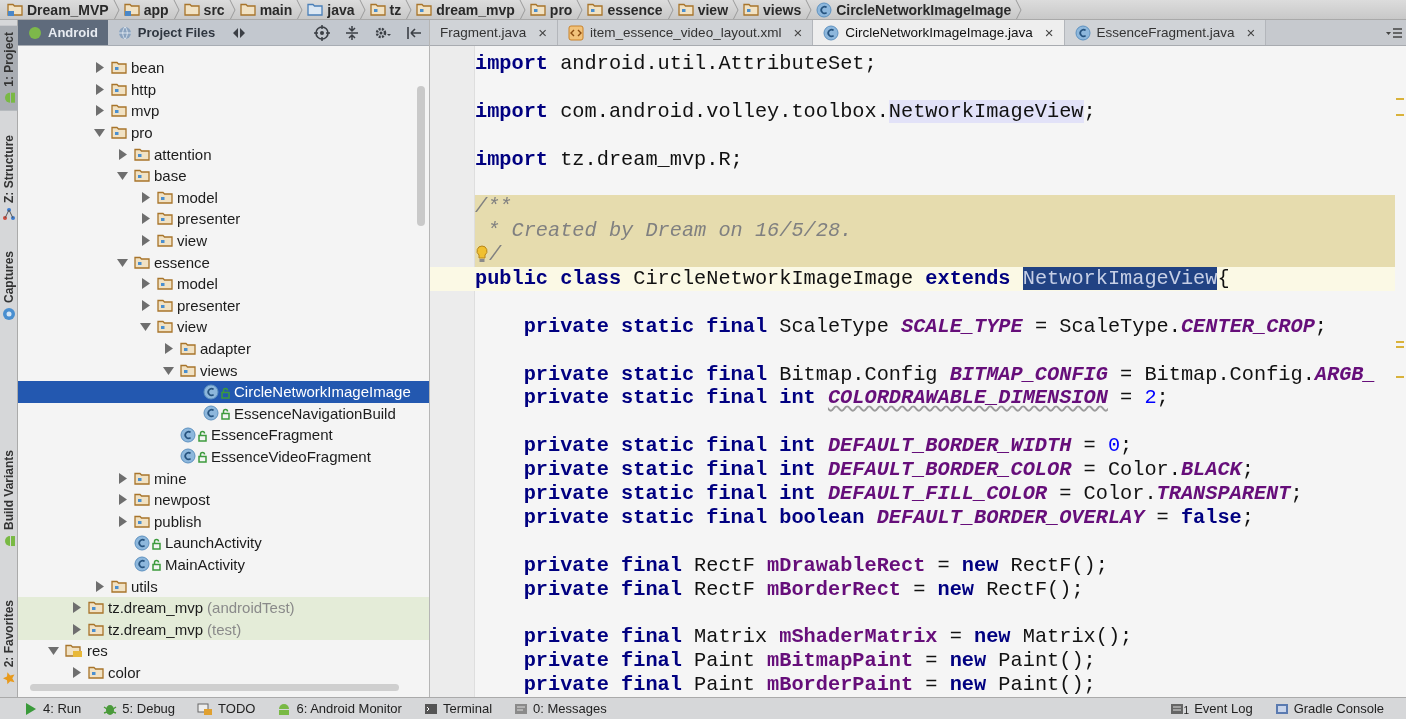  I want to click on tree-item: EssenceVideoFragment, so click(223, 456).